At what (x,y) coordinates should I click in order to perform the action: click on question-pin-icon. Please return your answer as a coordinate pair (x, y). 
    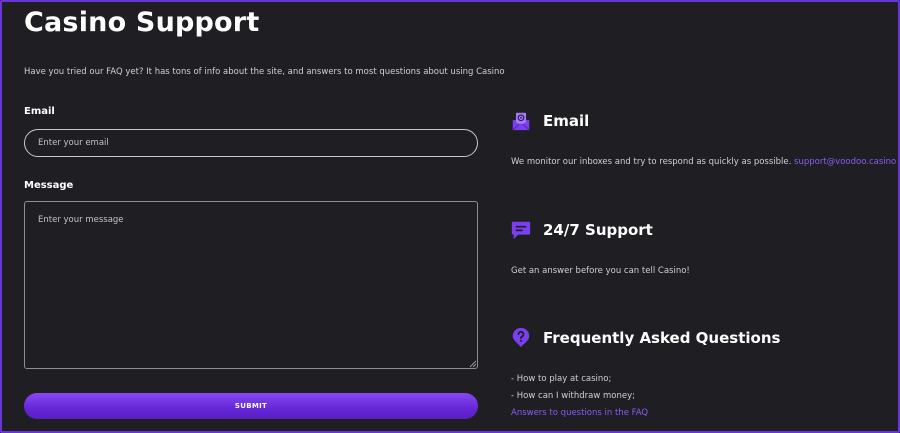
    Looking at the image, I should click on (521, 337).